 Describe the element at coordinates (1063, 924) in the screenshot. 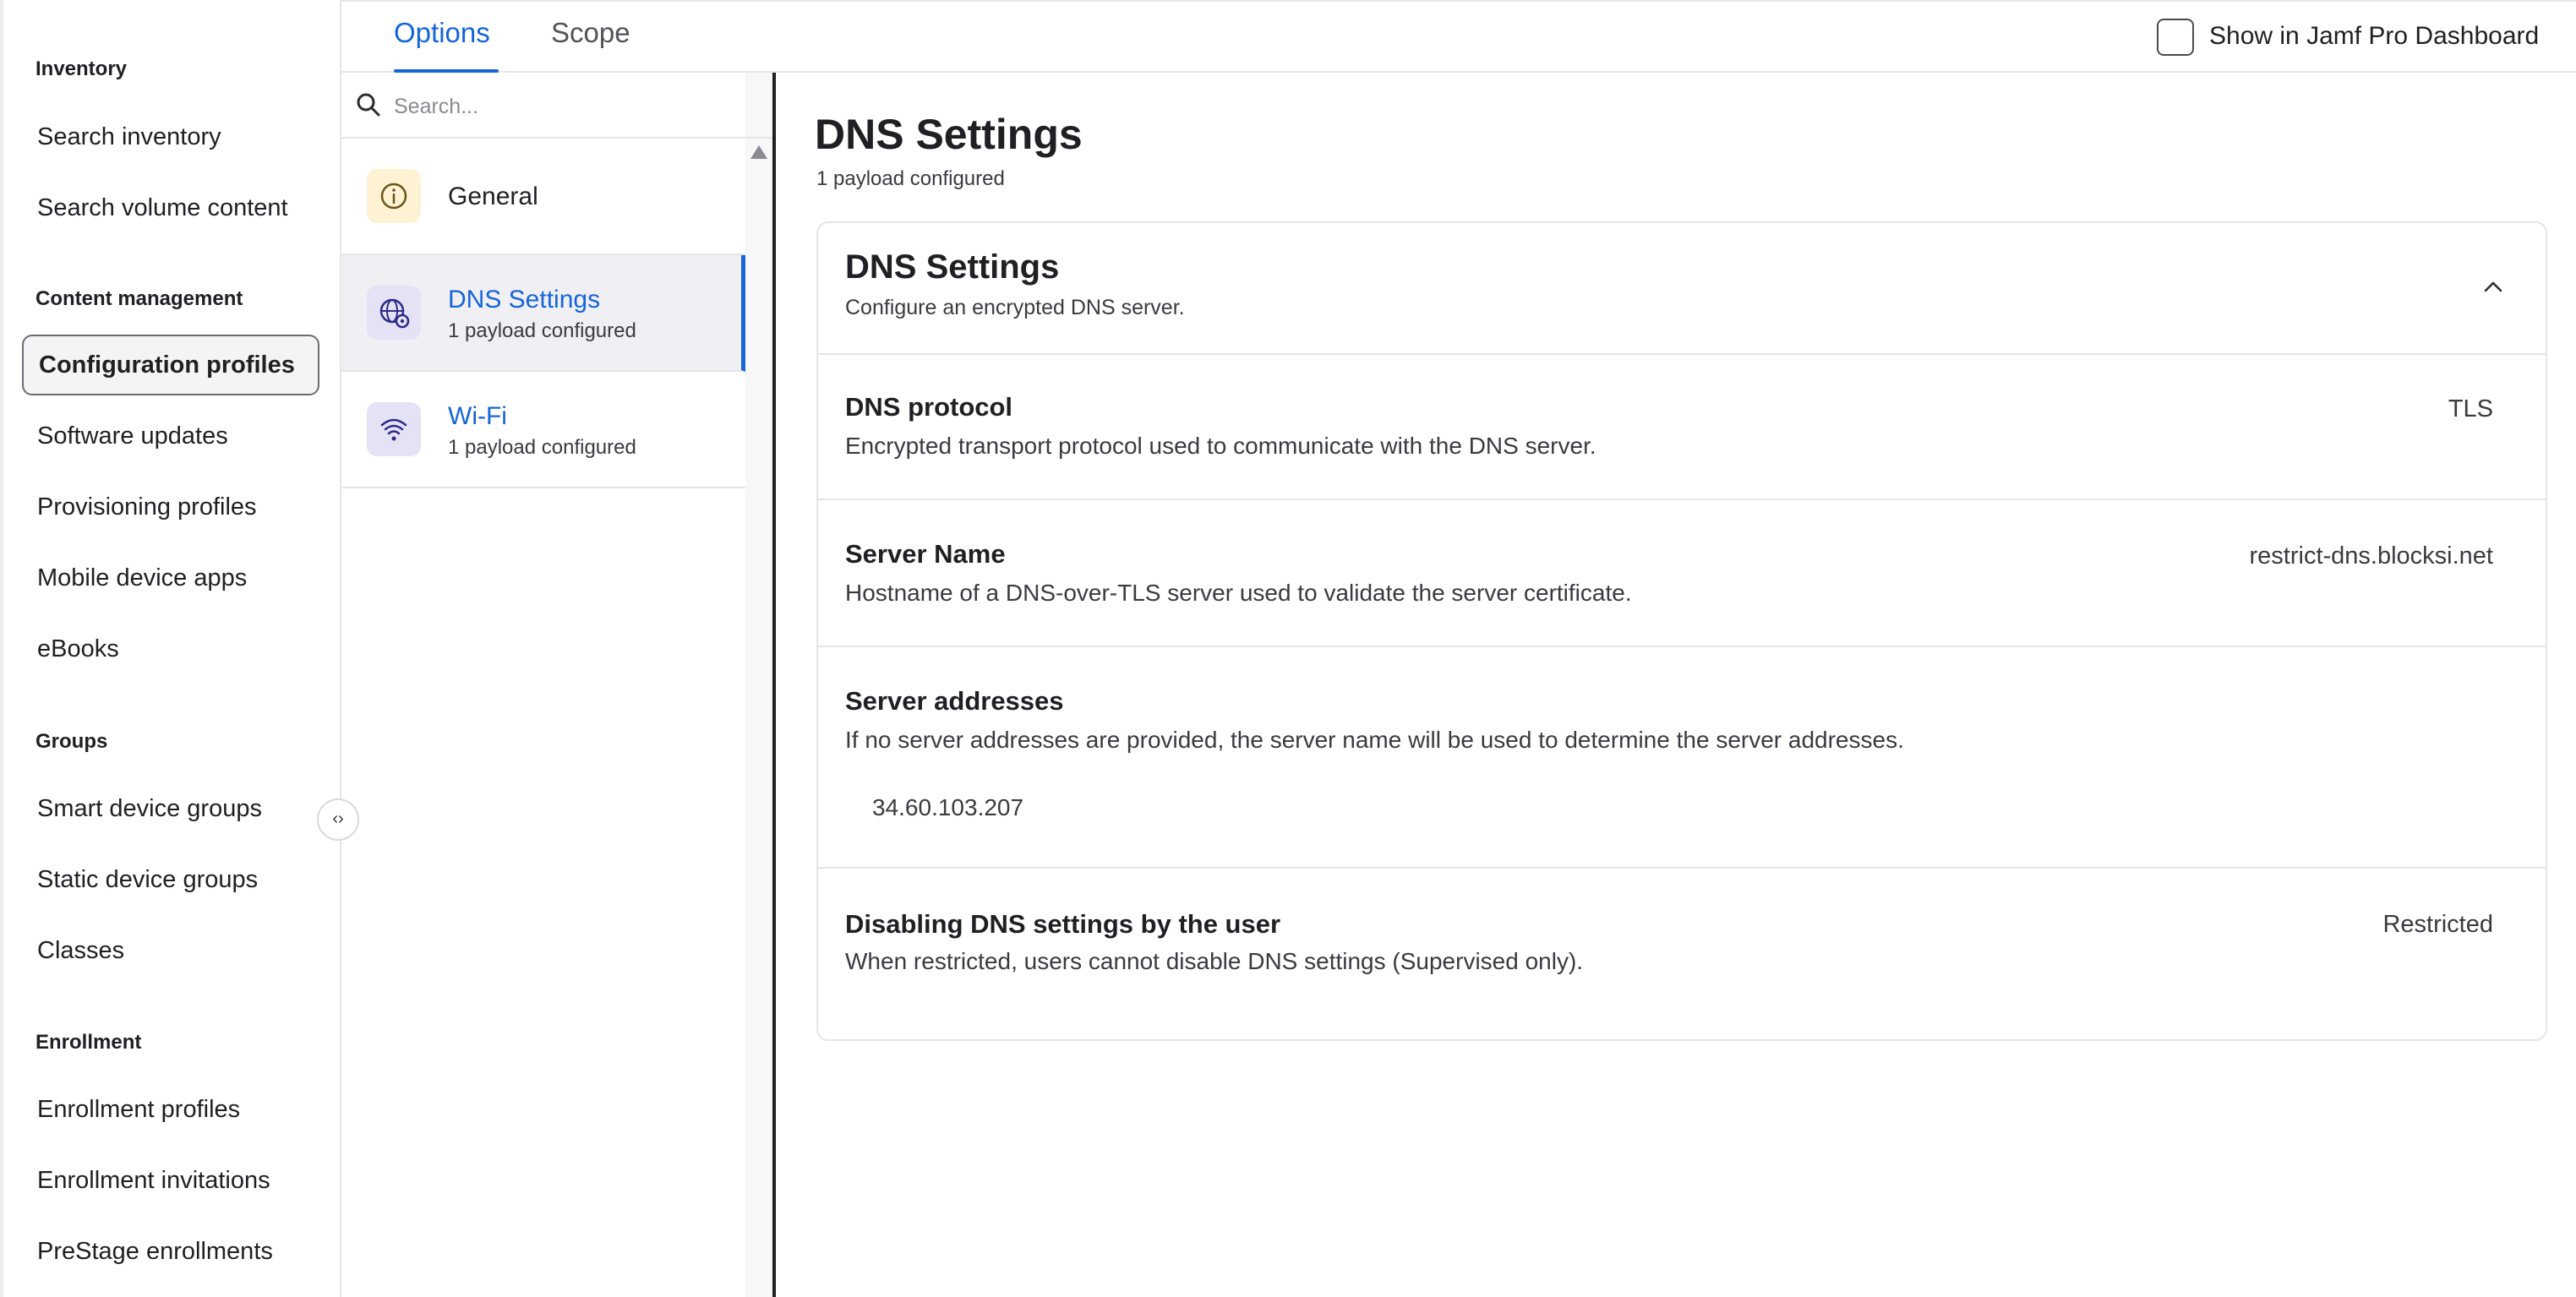

I see `setting-label: Disabling DNS settings by the user` at that location.